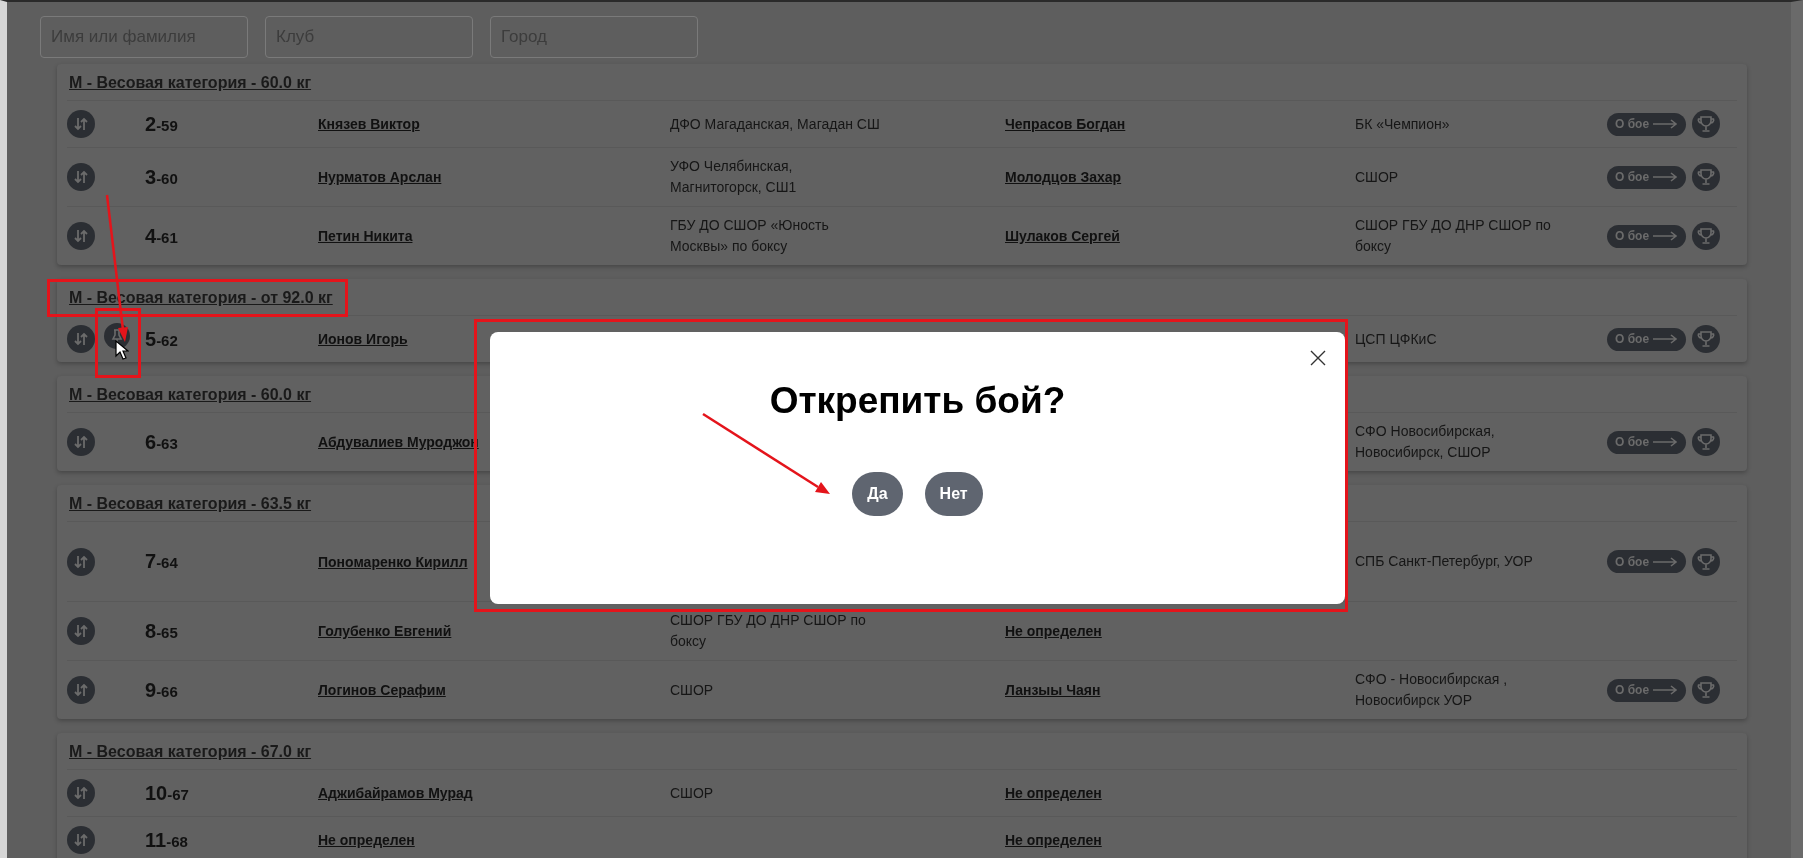 The height and width of the screenshot is (858, 1803). Describe the element at coordinates (365, 236) in the screenshot. I see `fighter-link: Петин Никита` at that location.